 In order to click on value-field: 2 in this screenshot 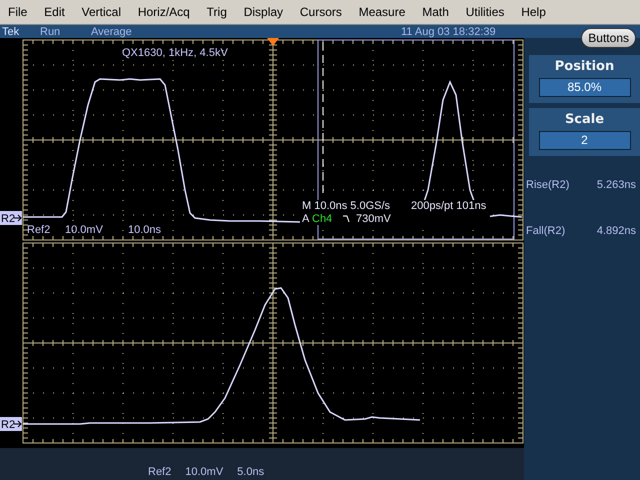, I will do `click(584, 140)`.